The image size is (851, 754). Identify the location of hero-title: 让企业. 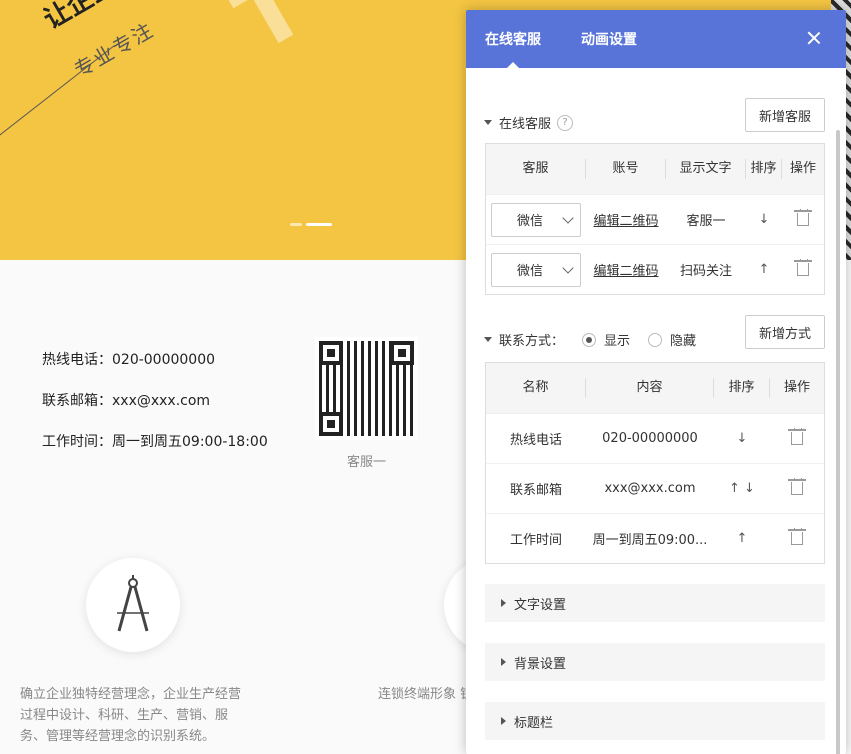
(80, 18).